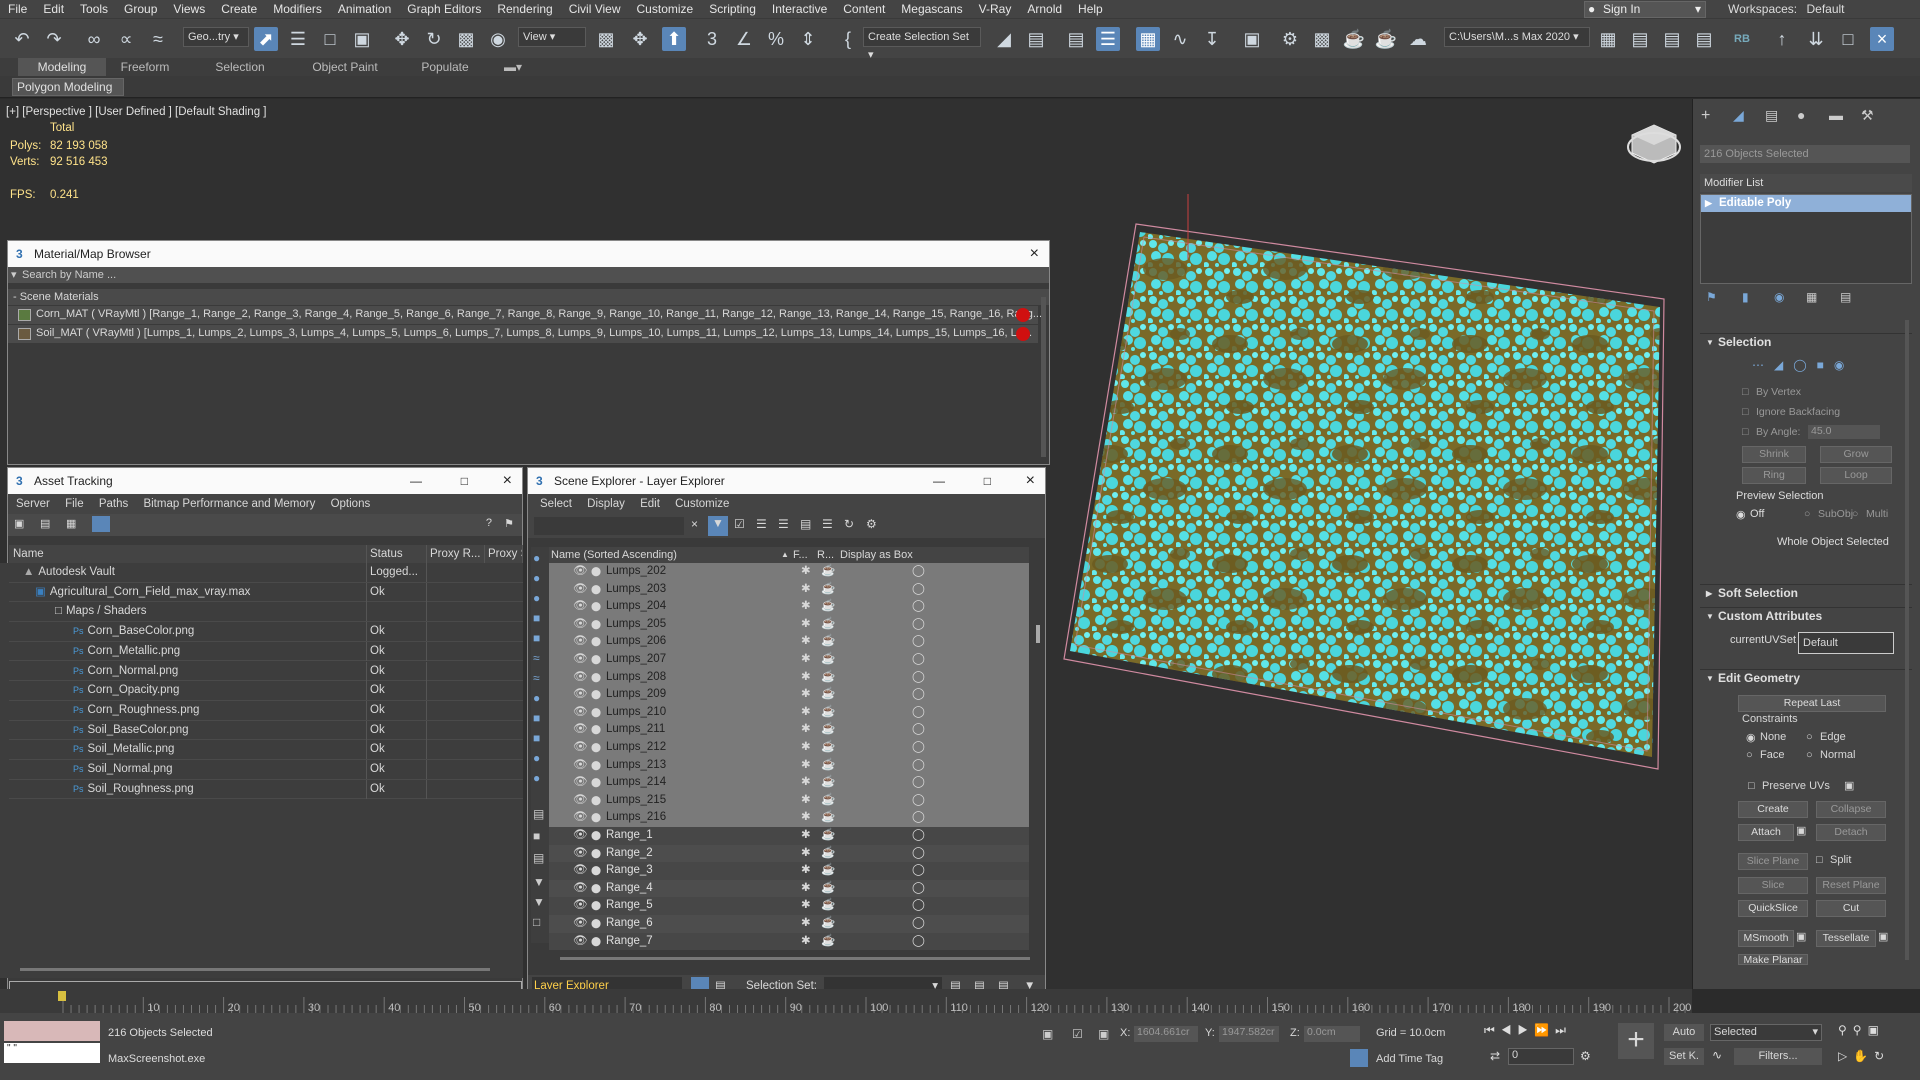 This screenshot has width=1920, height=1080. I want to click on configure-modifier-sets-icon: ▤, so click(1845, 297).